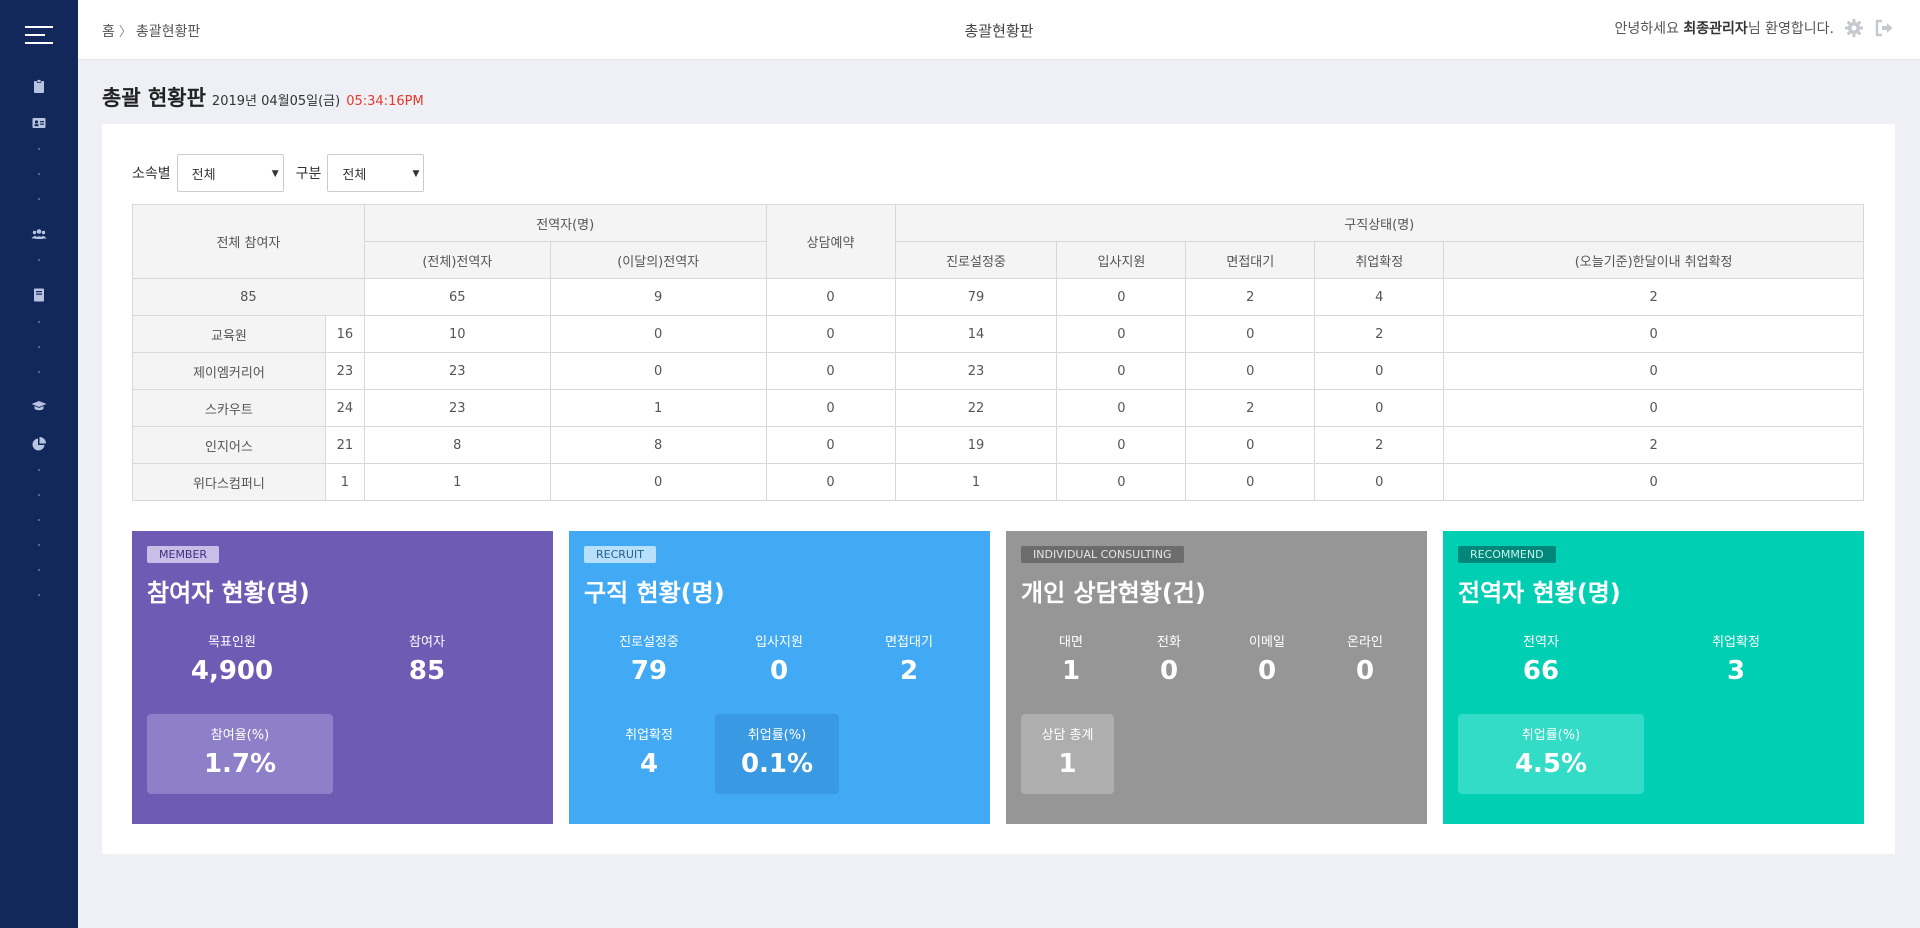  Describe the element at coordinates (229, 334) in the screenshot. I see `row-name: 교육원` at that location.